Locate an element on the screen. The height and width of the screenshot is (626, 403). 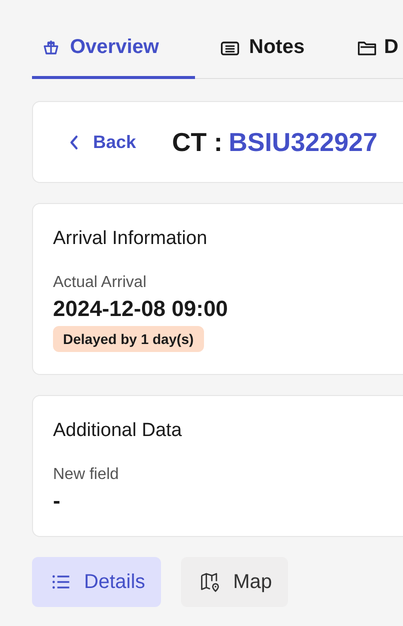
title-label: CT : is located at coordinates (197, 142).